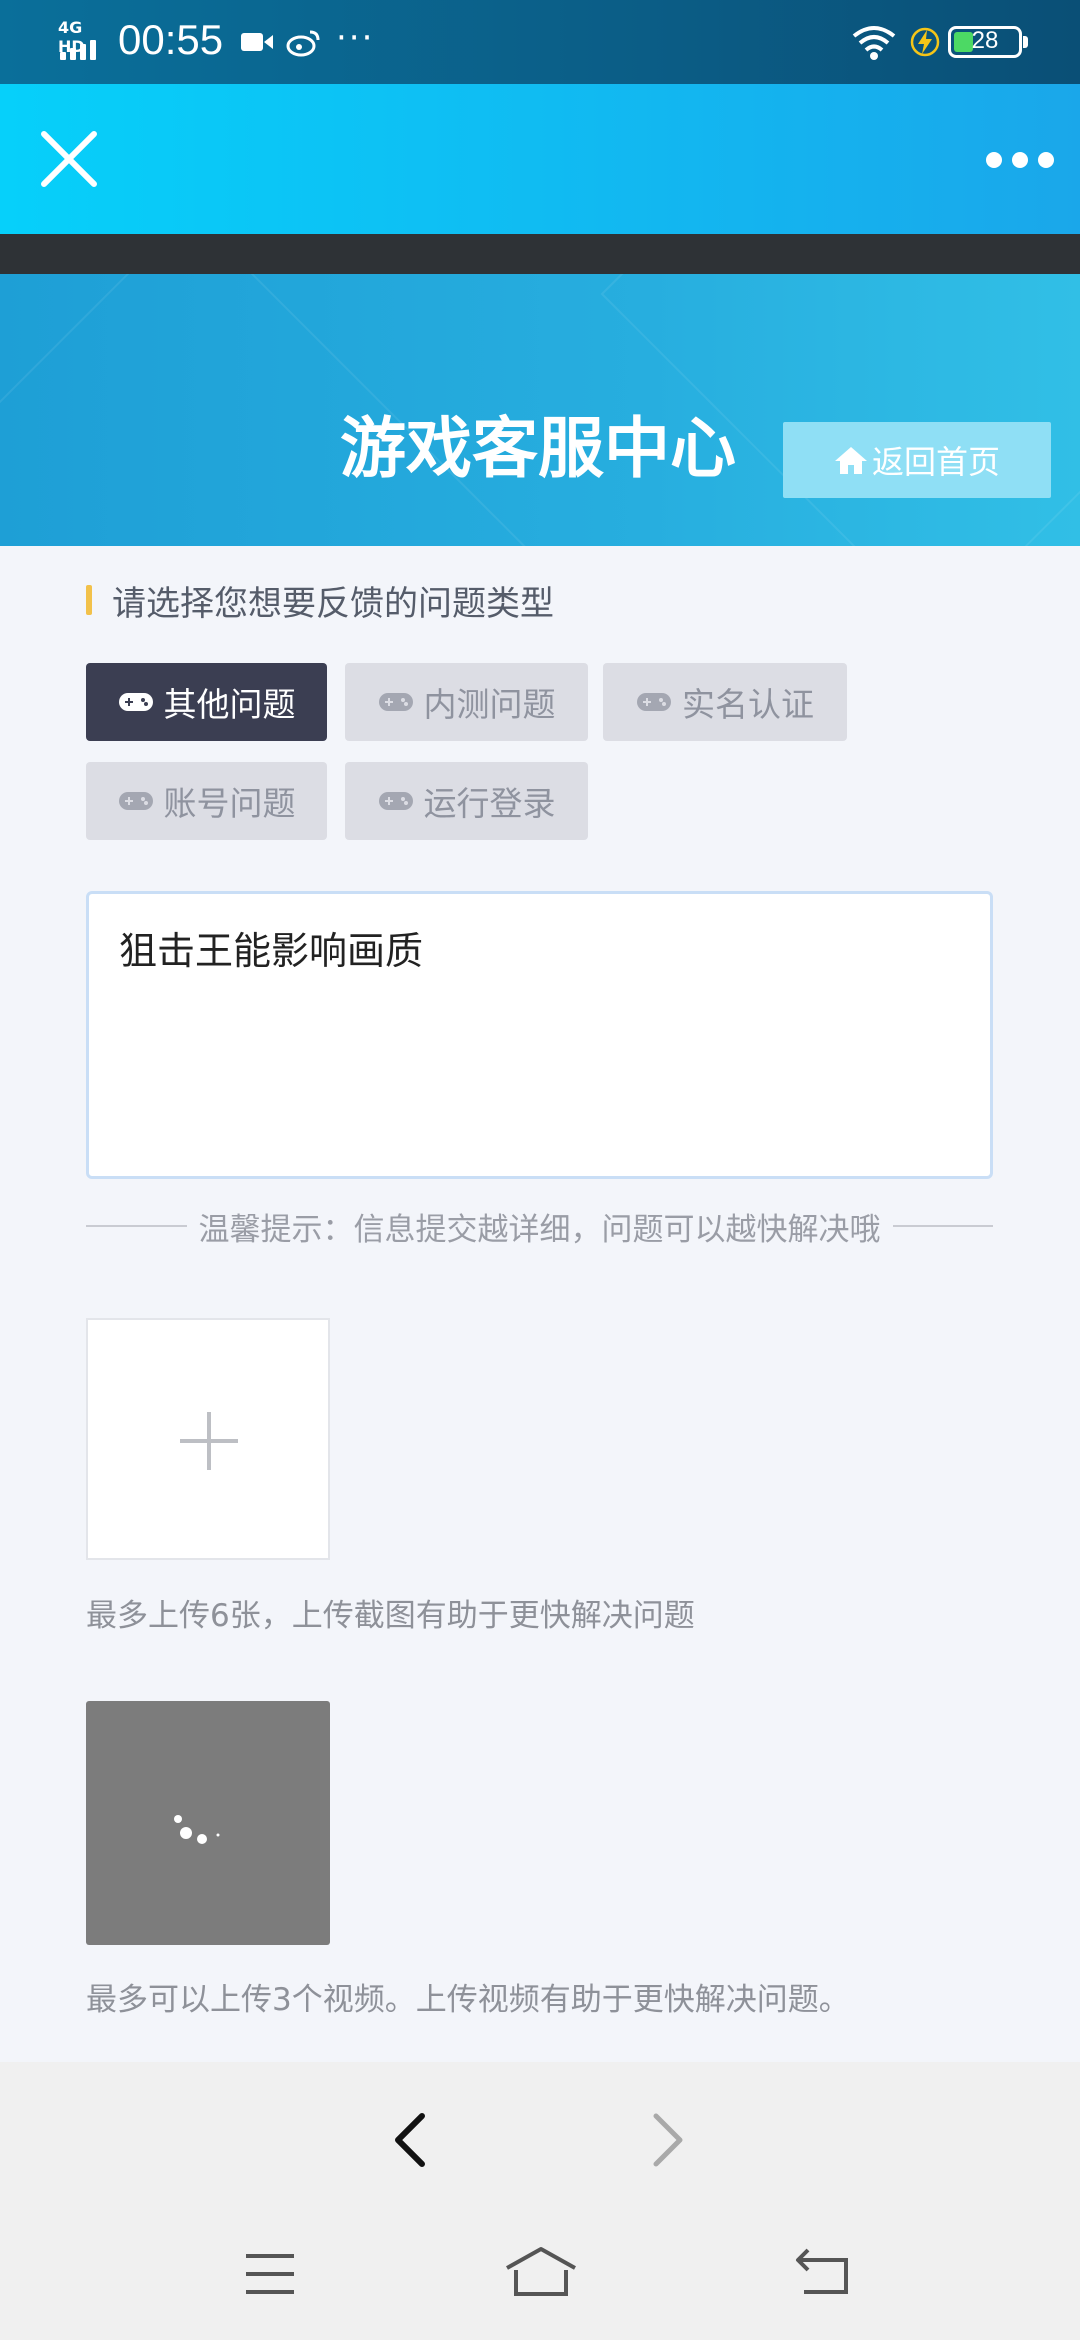  I want to click on close-icon, so click(69, 159).